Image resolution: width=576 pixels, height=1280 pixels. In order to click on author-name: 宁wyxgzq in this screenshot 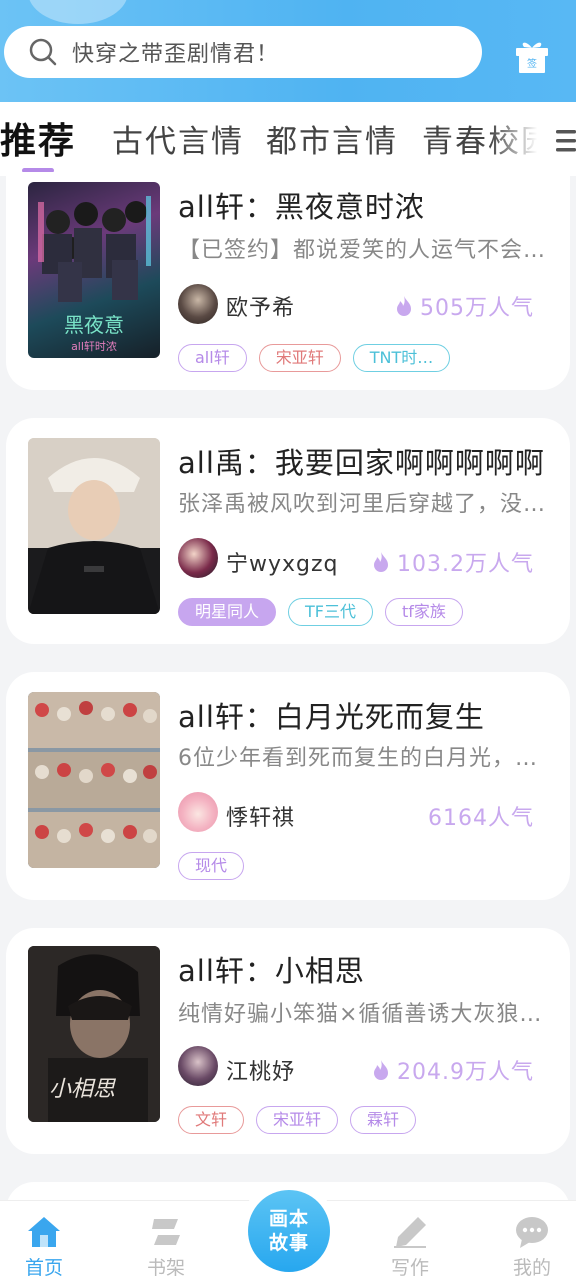, I will do `click(282, 564)`.